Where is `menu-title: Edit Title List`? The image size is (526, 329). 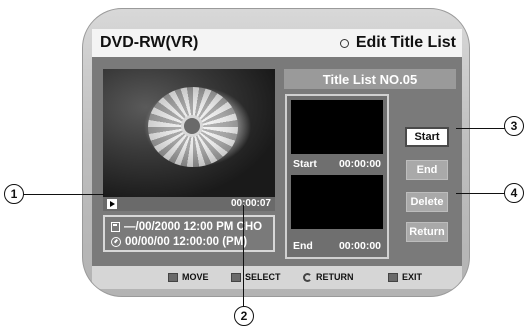
menu-title: Edit Title List is located at coordinates (397, 43).